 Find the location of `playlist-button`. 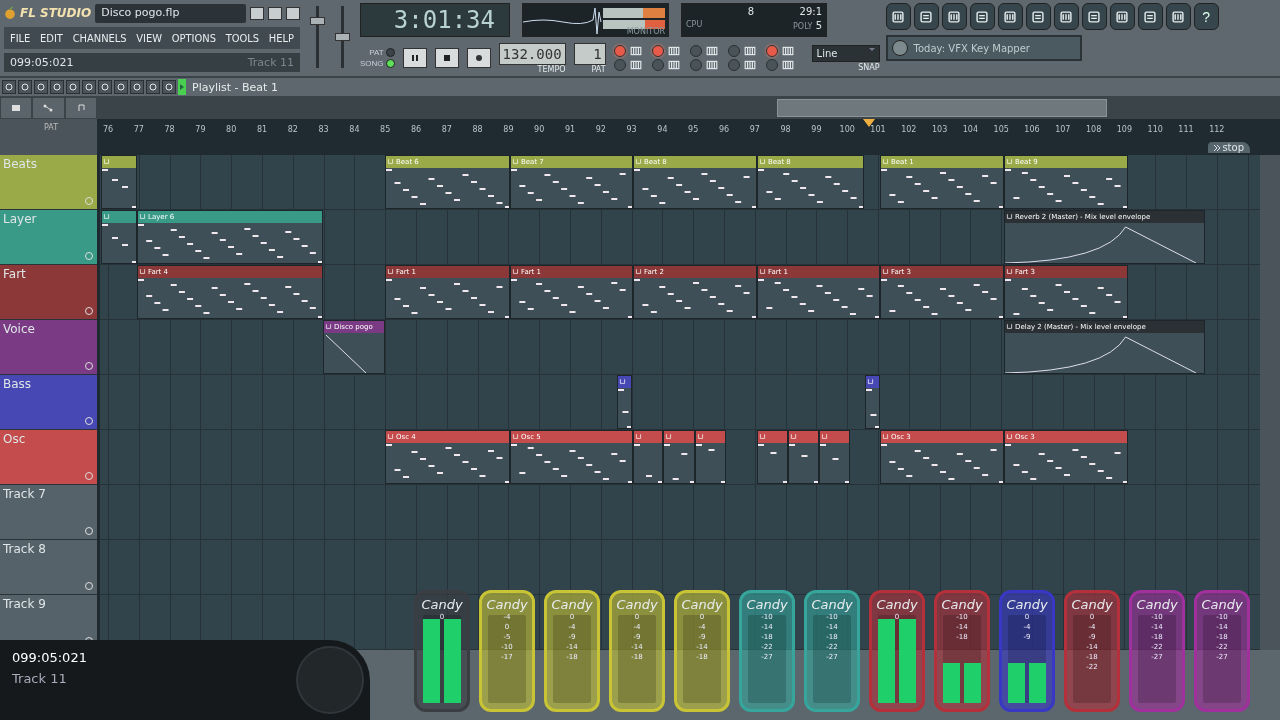

playlist-button is located at coordinates (898, 16).